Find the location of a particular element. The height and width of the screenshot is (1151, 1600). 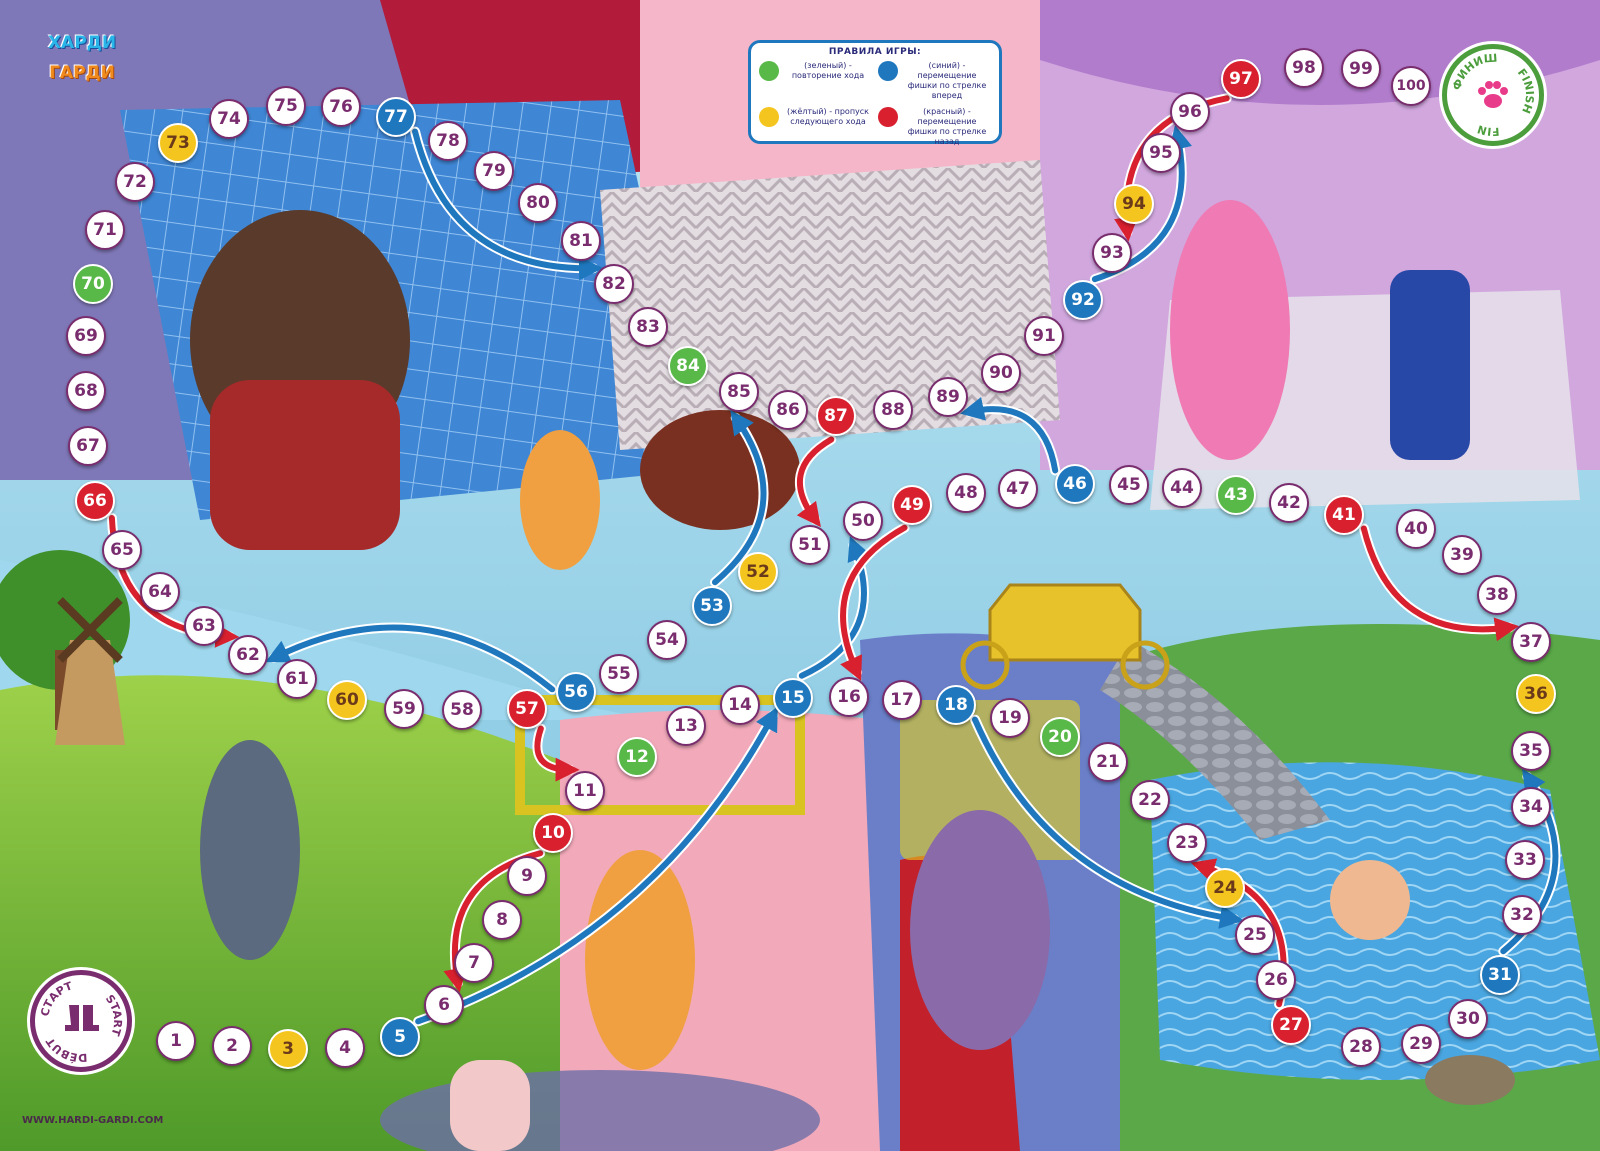

cell-80: 80 is located at coordinates (538, 203).